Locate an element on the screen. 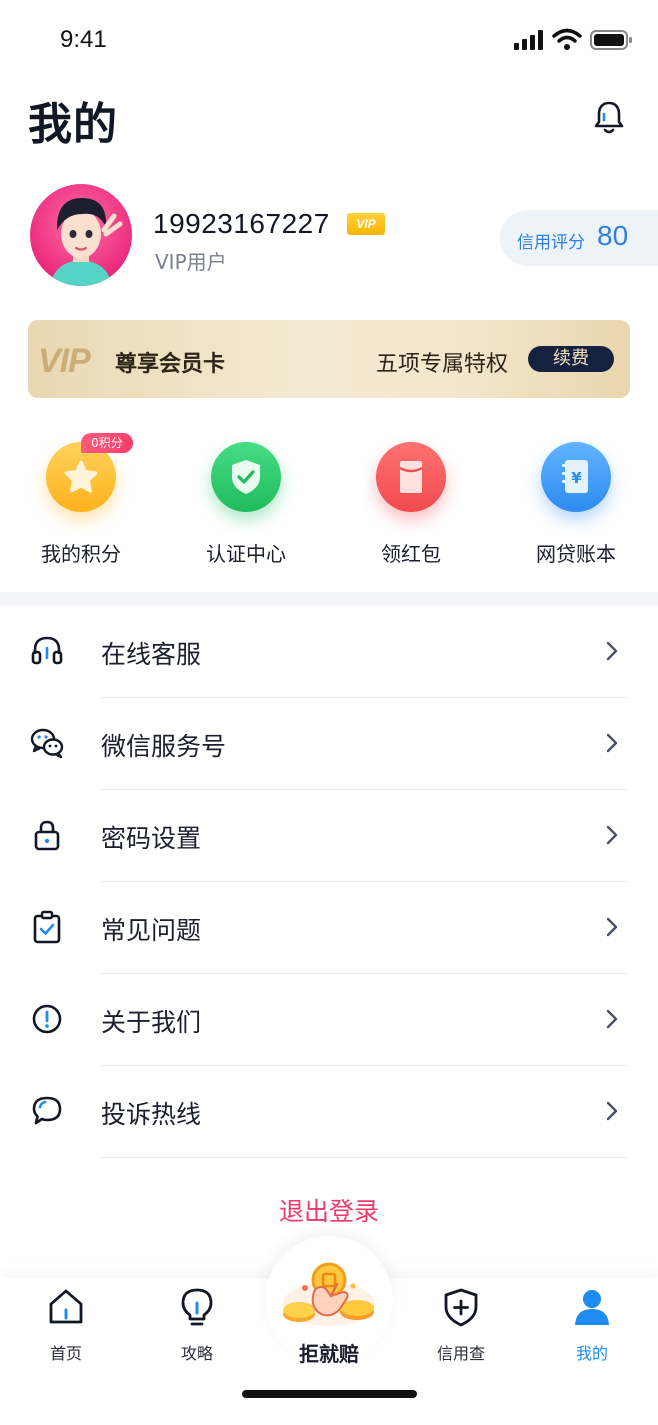  bell-icon is located at coordinates (609, 117).